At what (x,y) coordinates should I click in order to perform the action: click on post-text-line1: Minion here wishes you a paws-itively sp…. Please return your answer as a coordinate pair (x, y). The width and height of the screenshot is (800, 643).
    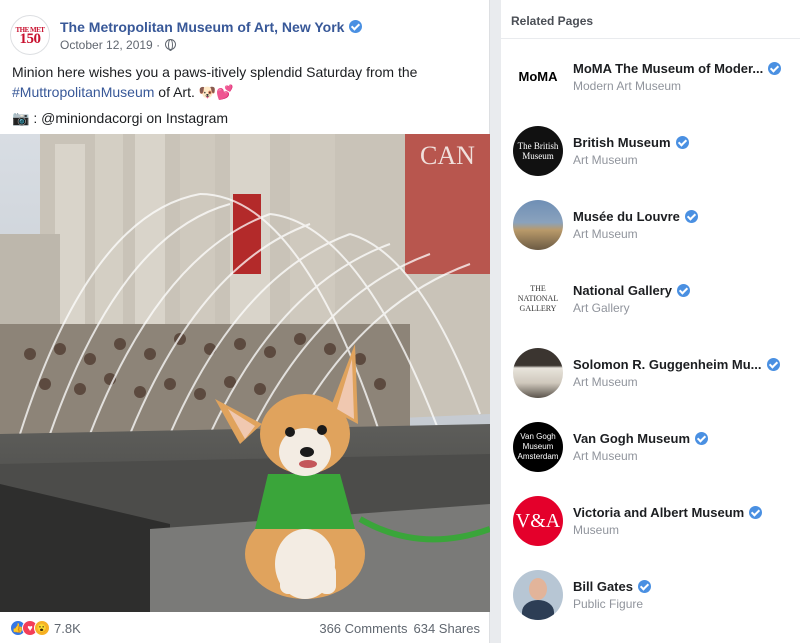
    Looking at the image, I should click on (215, 72).